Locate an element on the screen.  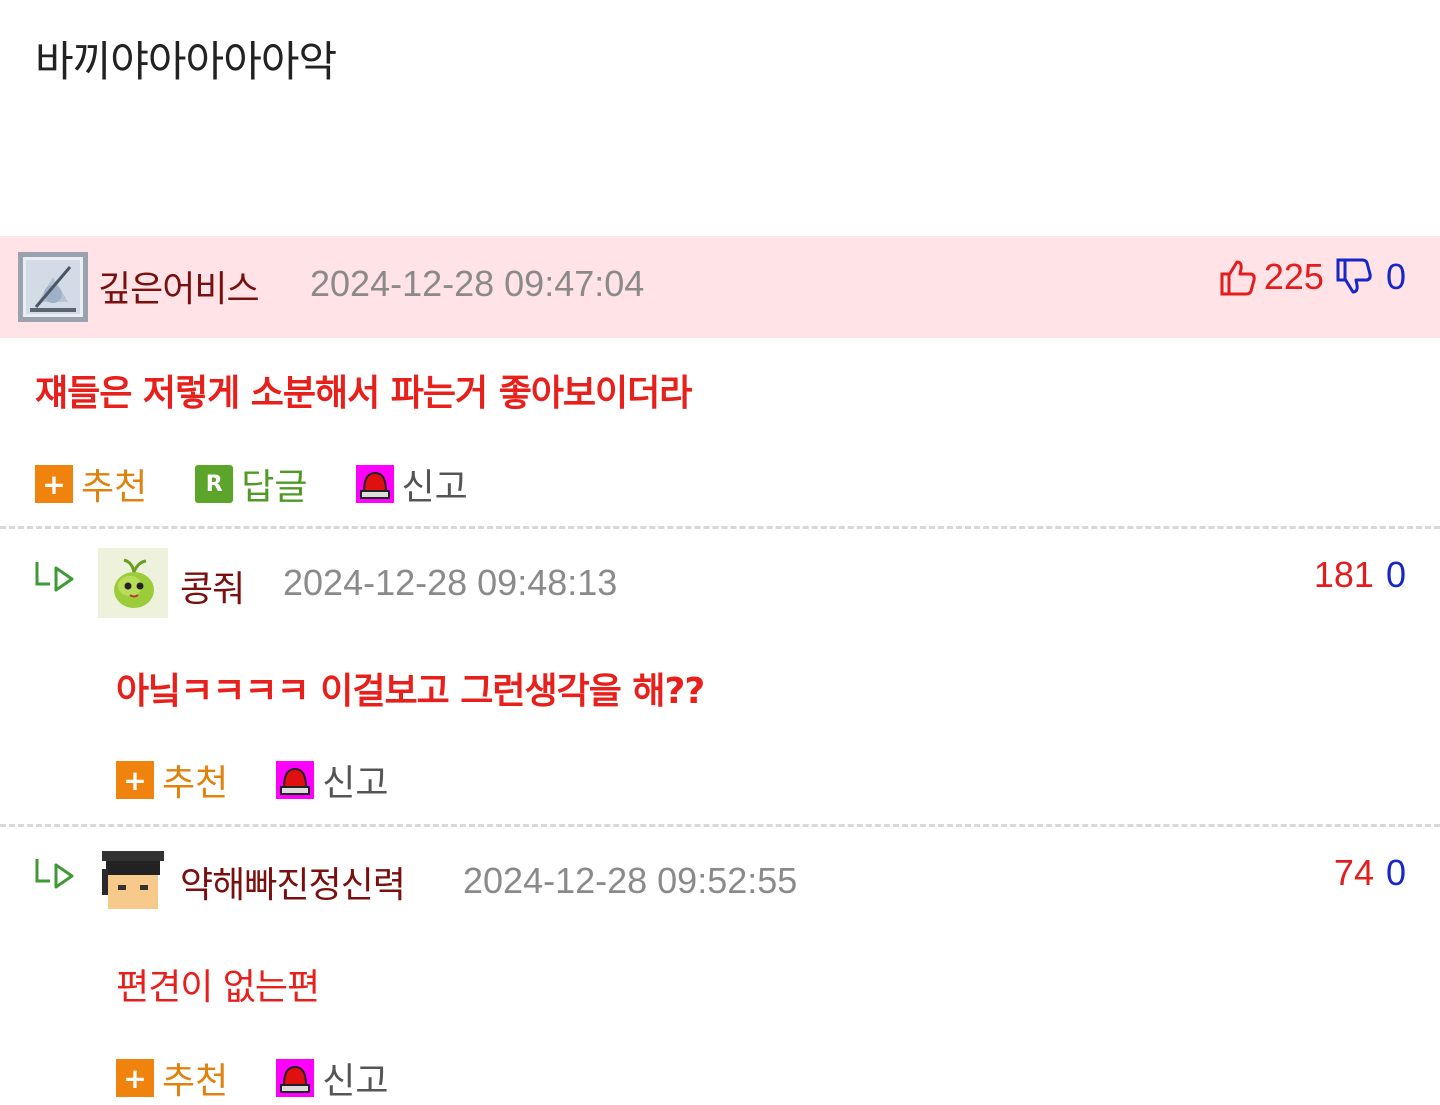
comment-body: 아닠ㅋㅋㅋㅋ 이걸보고 그런생각을 해?? is located at coordinates (410, 691).